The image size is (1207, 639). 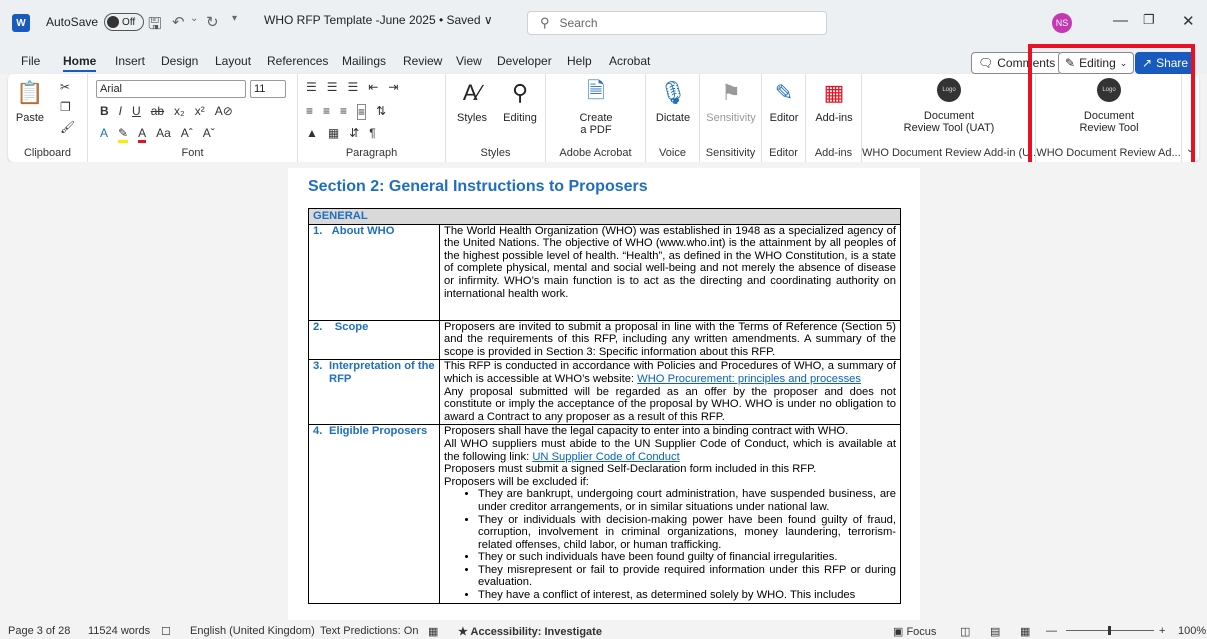 What do you see at coordinates (672, 153) in the screenshot?
I see `voice-group-label: Voice` at bounding box center [672, 153].